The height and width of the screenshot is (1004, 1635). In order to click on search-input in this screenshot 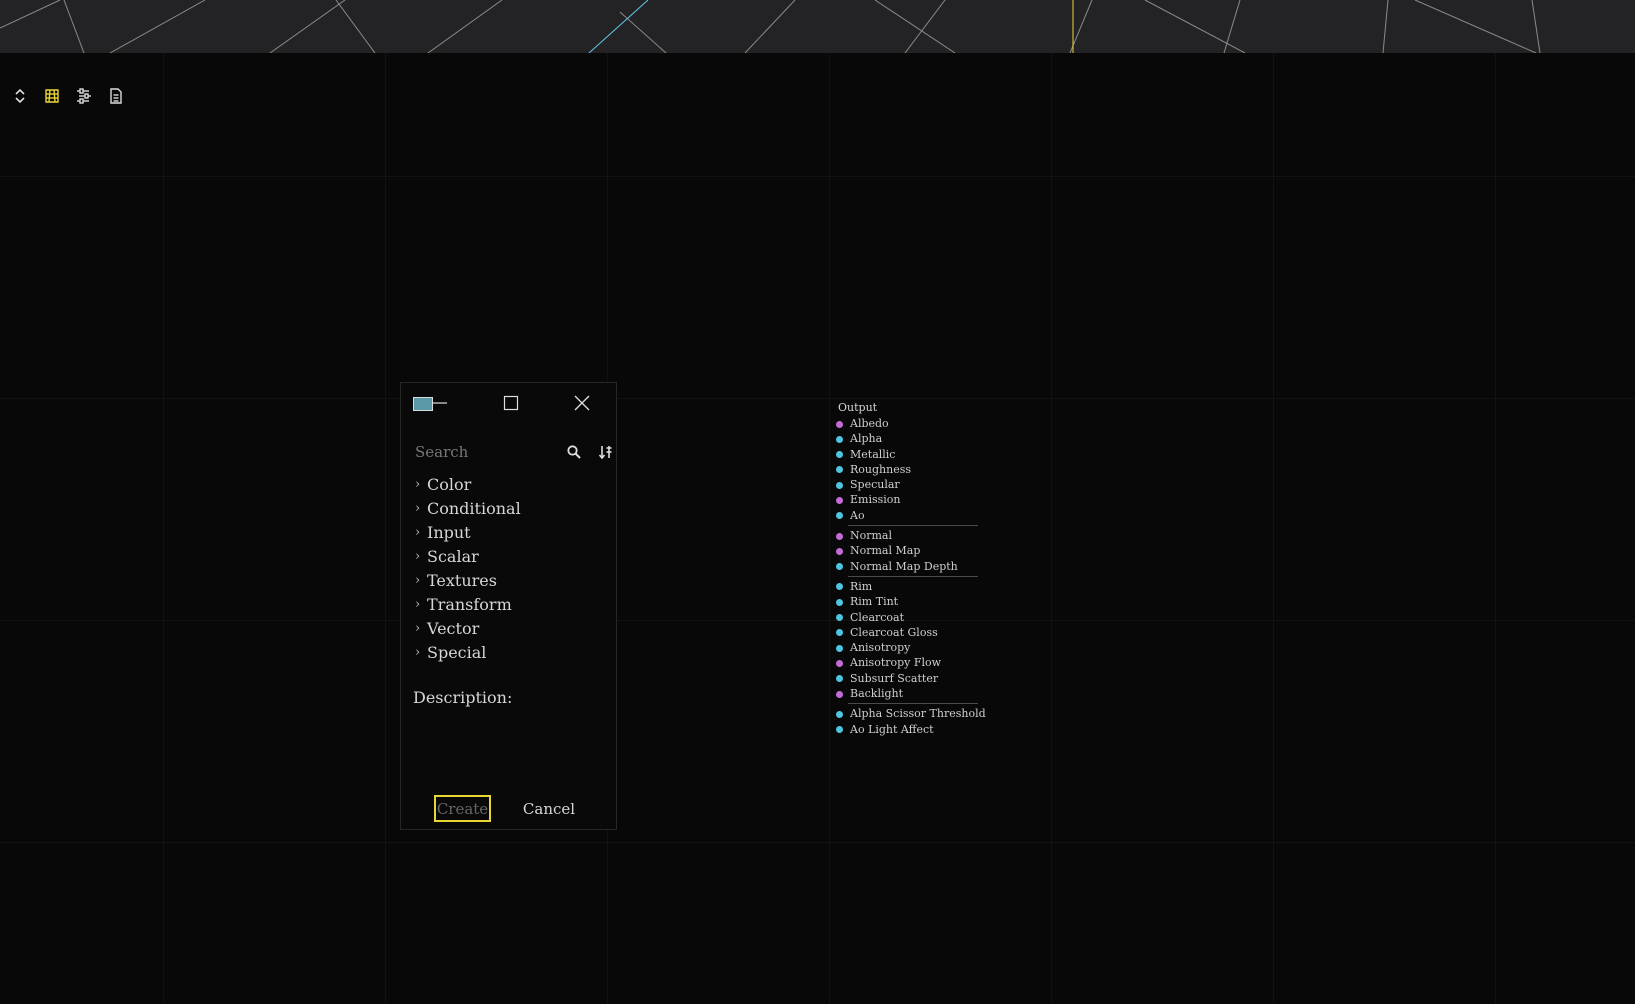, I will do `click(480, 452)`.